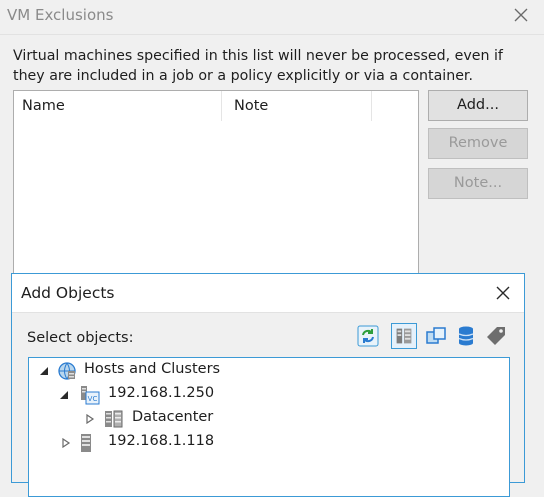  Describe the element at coordinates (67, 371) in the screenshot. I see `globe-icon` at that location.